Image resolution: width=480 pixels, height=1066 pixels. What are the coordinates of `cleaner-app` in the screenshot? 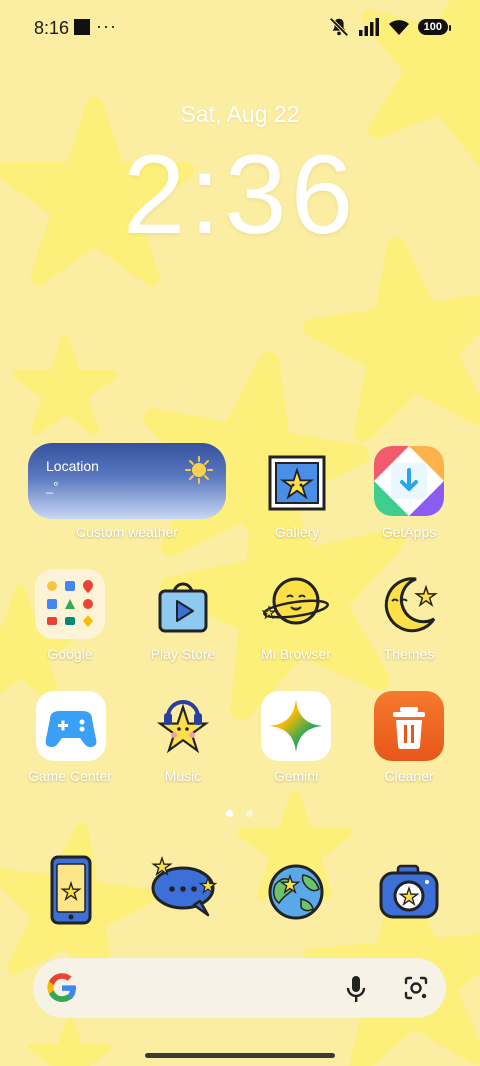 It's located at (409, 726).